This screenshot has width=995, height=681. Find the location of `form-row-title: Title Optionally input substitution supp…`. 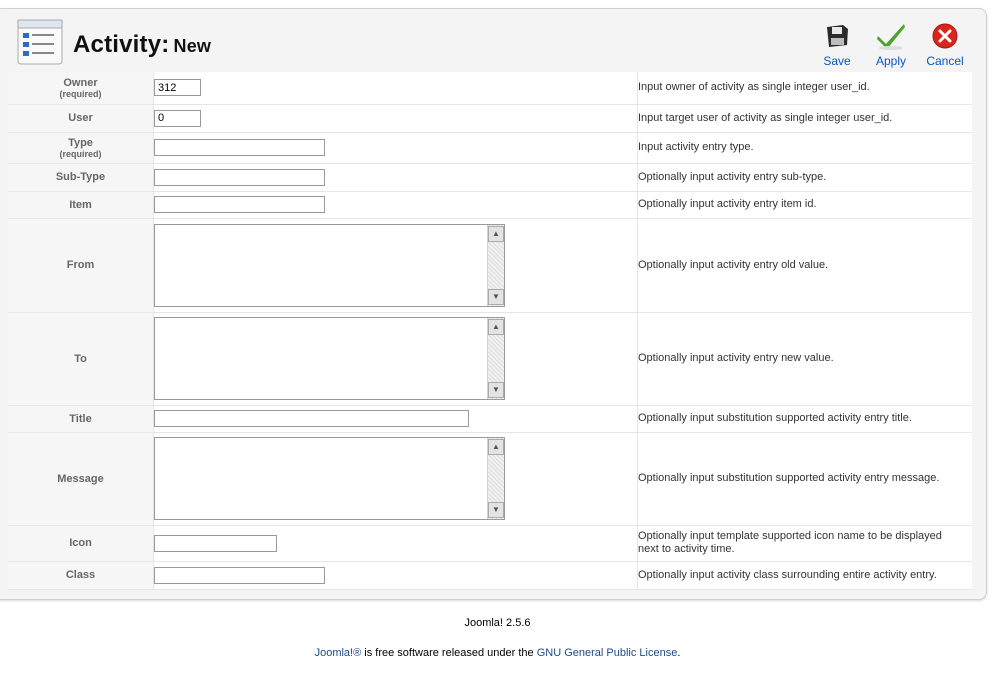

form-row-title: Title Optionally input substitution supp… is located at coordinates (490, 419).